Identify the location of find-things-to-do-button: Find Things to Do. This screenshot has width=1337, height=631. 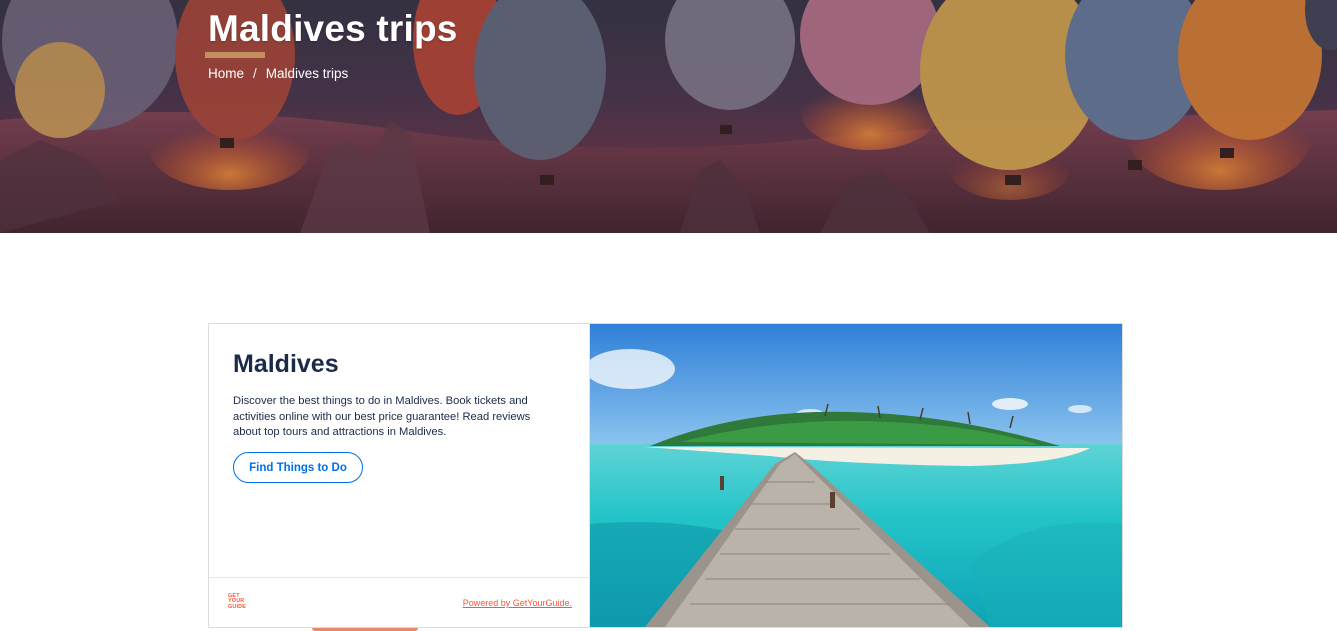
(298, 467).